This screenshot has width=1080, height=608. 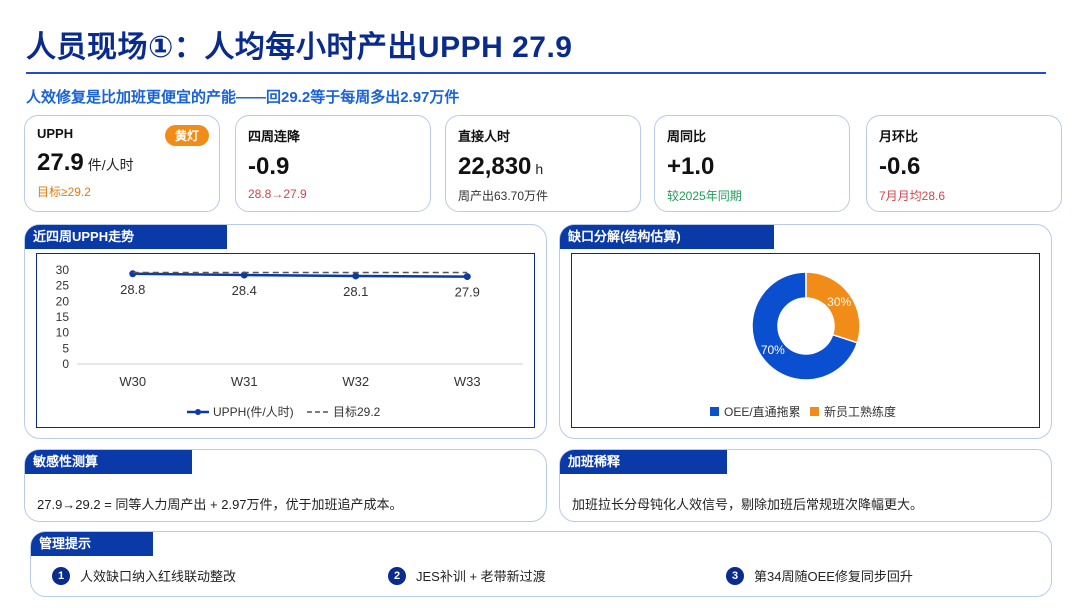 What do you see at coordinates (691, 166) in the screenshot?
I see `kpi-value-number: +1.0` at bounding box center [691, 166].